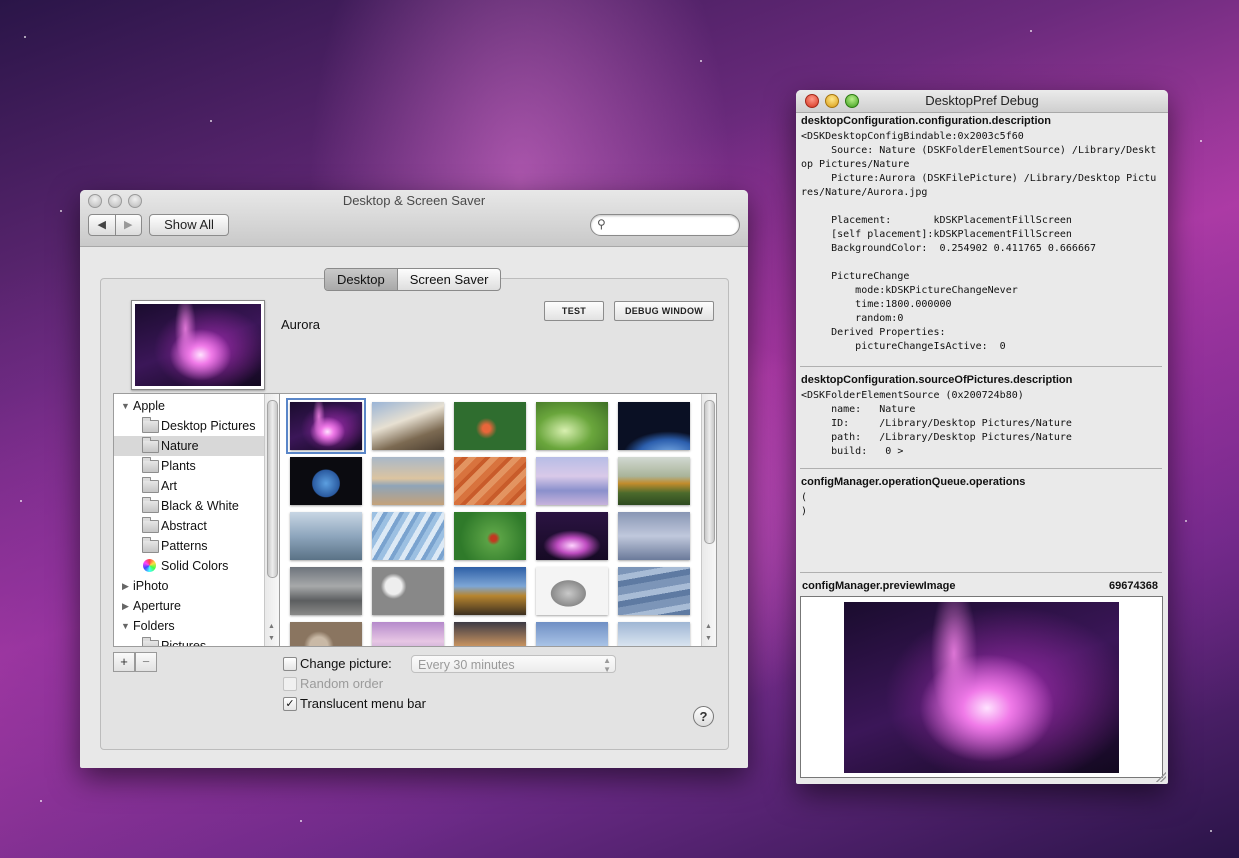 The height and width of the screenshot is (858, 1239). Describe the element at coordinates (326, 426) in the screenshot. I see `thumbnail-aurora` at that location.